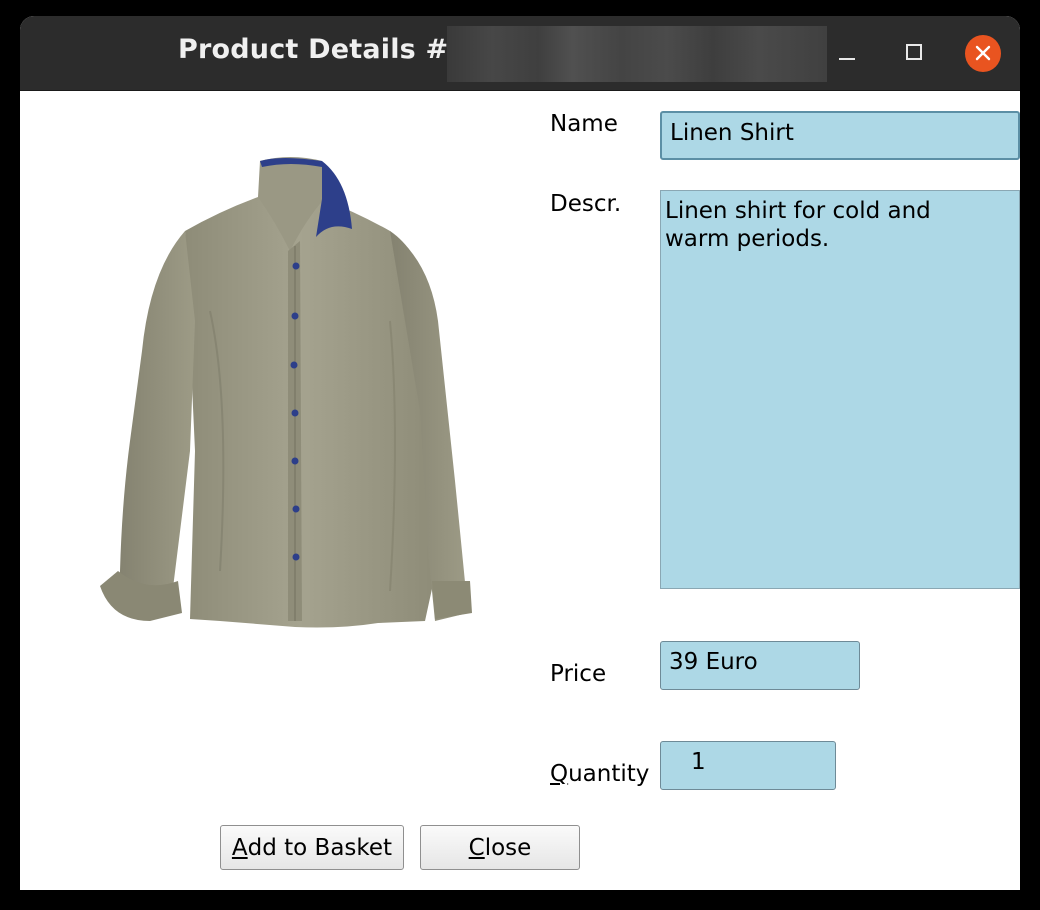 The height and width of the screenshot is (910, 1040). What do you see at coordinates (848, 53) in the screenshot?
I see `minimize-button` at bounding box center [848, 53].